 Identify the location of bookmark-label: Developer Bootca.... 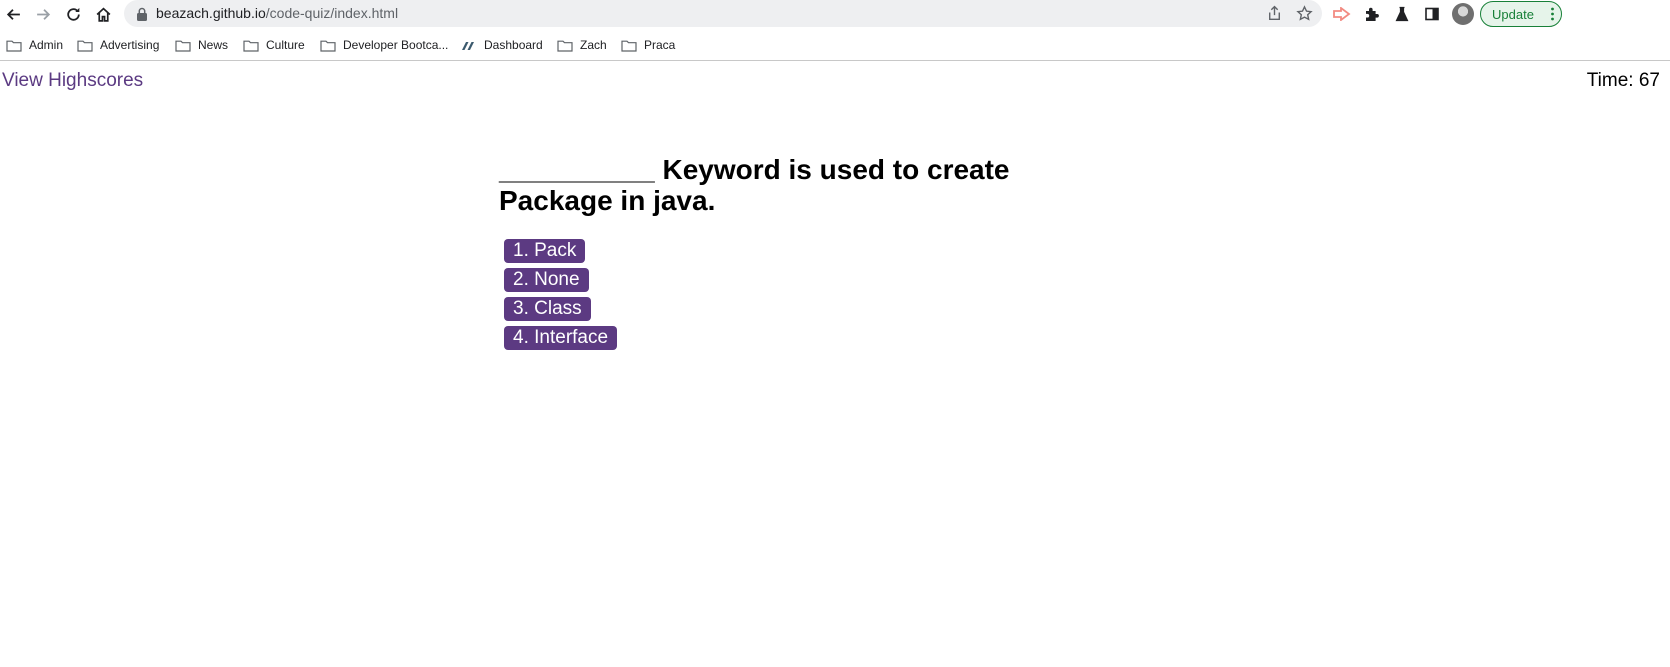
(396, 45).